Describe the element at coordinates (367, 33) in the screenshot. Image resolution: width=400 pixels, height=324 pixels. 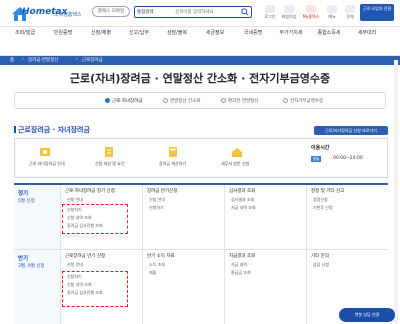
I see `gnb-item-9: 세무대리` at that location.